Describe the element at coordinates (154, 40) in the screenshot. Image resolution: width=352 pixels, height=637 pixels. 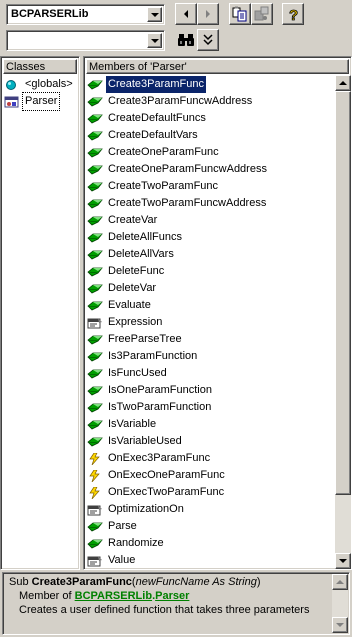
I see `search-dropdown-button` at that location.